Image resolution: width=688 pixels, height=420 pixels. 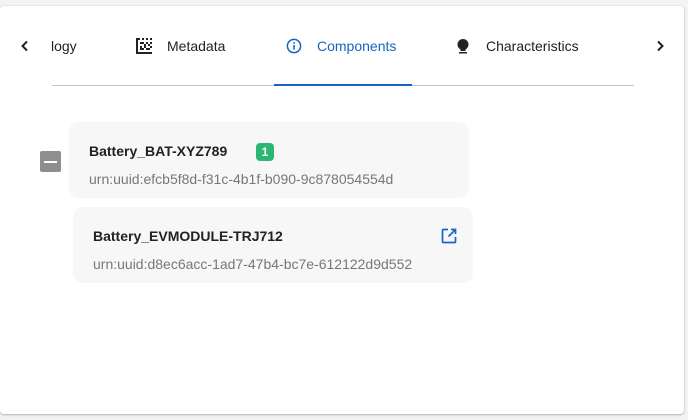 I want to click on tab-characteristics: Characteristics, so click(x=516, y=46).